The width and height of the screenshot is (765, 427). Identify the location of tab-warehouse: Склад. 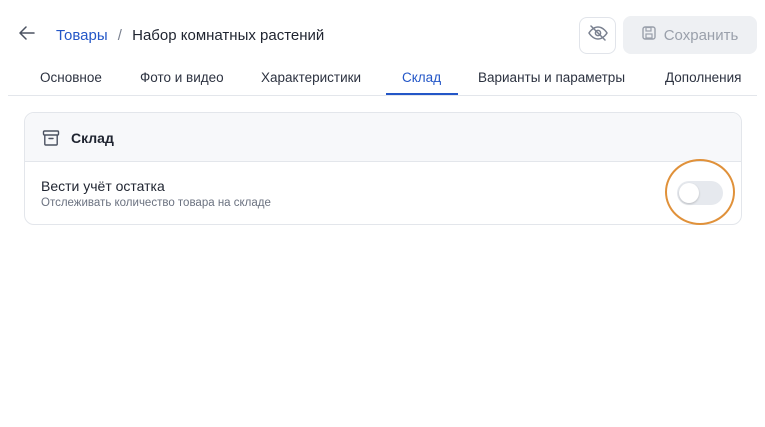
(421, 77).